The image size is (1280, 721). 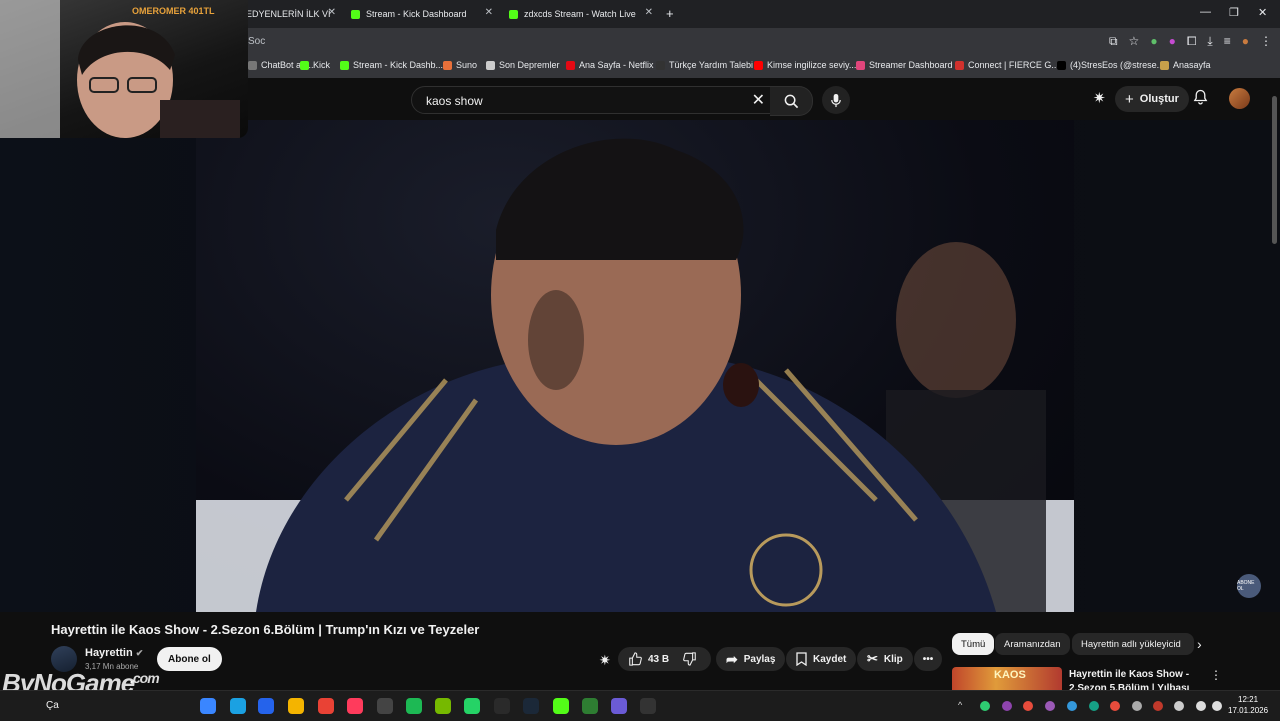 I want to click on subscribe-badge-overlay: ABONE OL, so click(x=1249, y=586).